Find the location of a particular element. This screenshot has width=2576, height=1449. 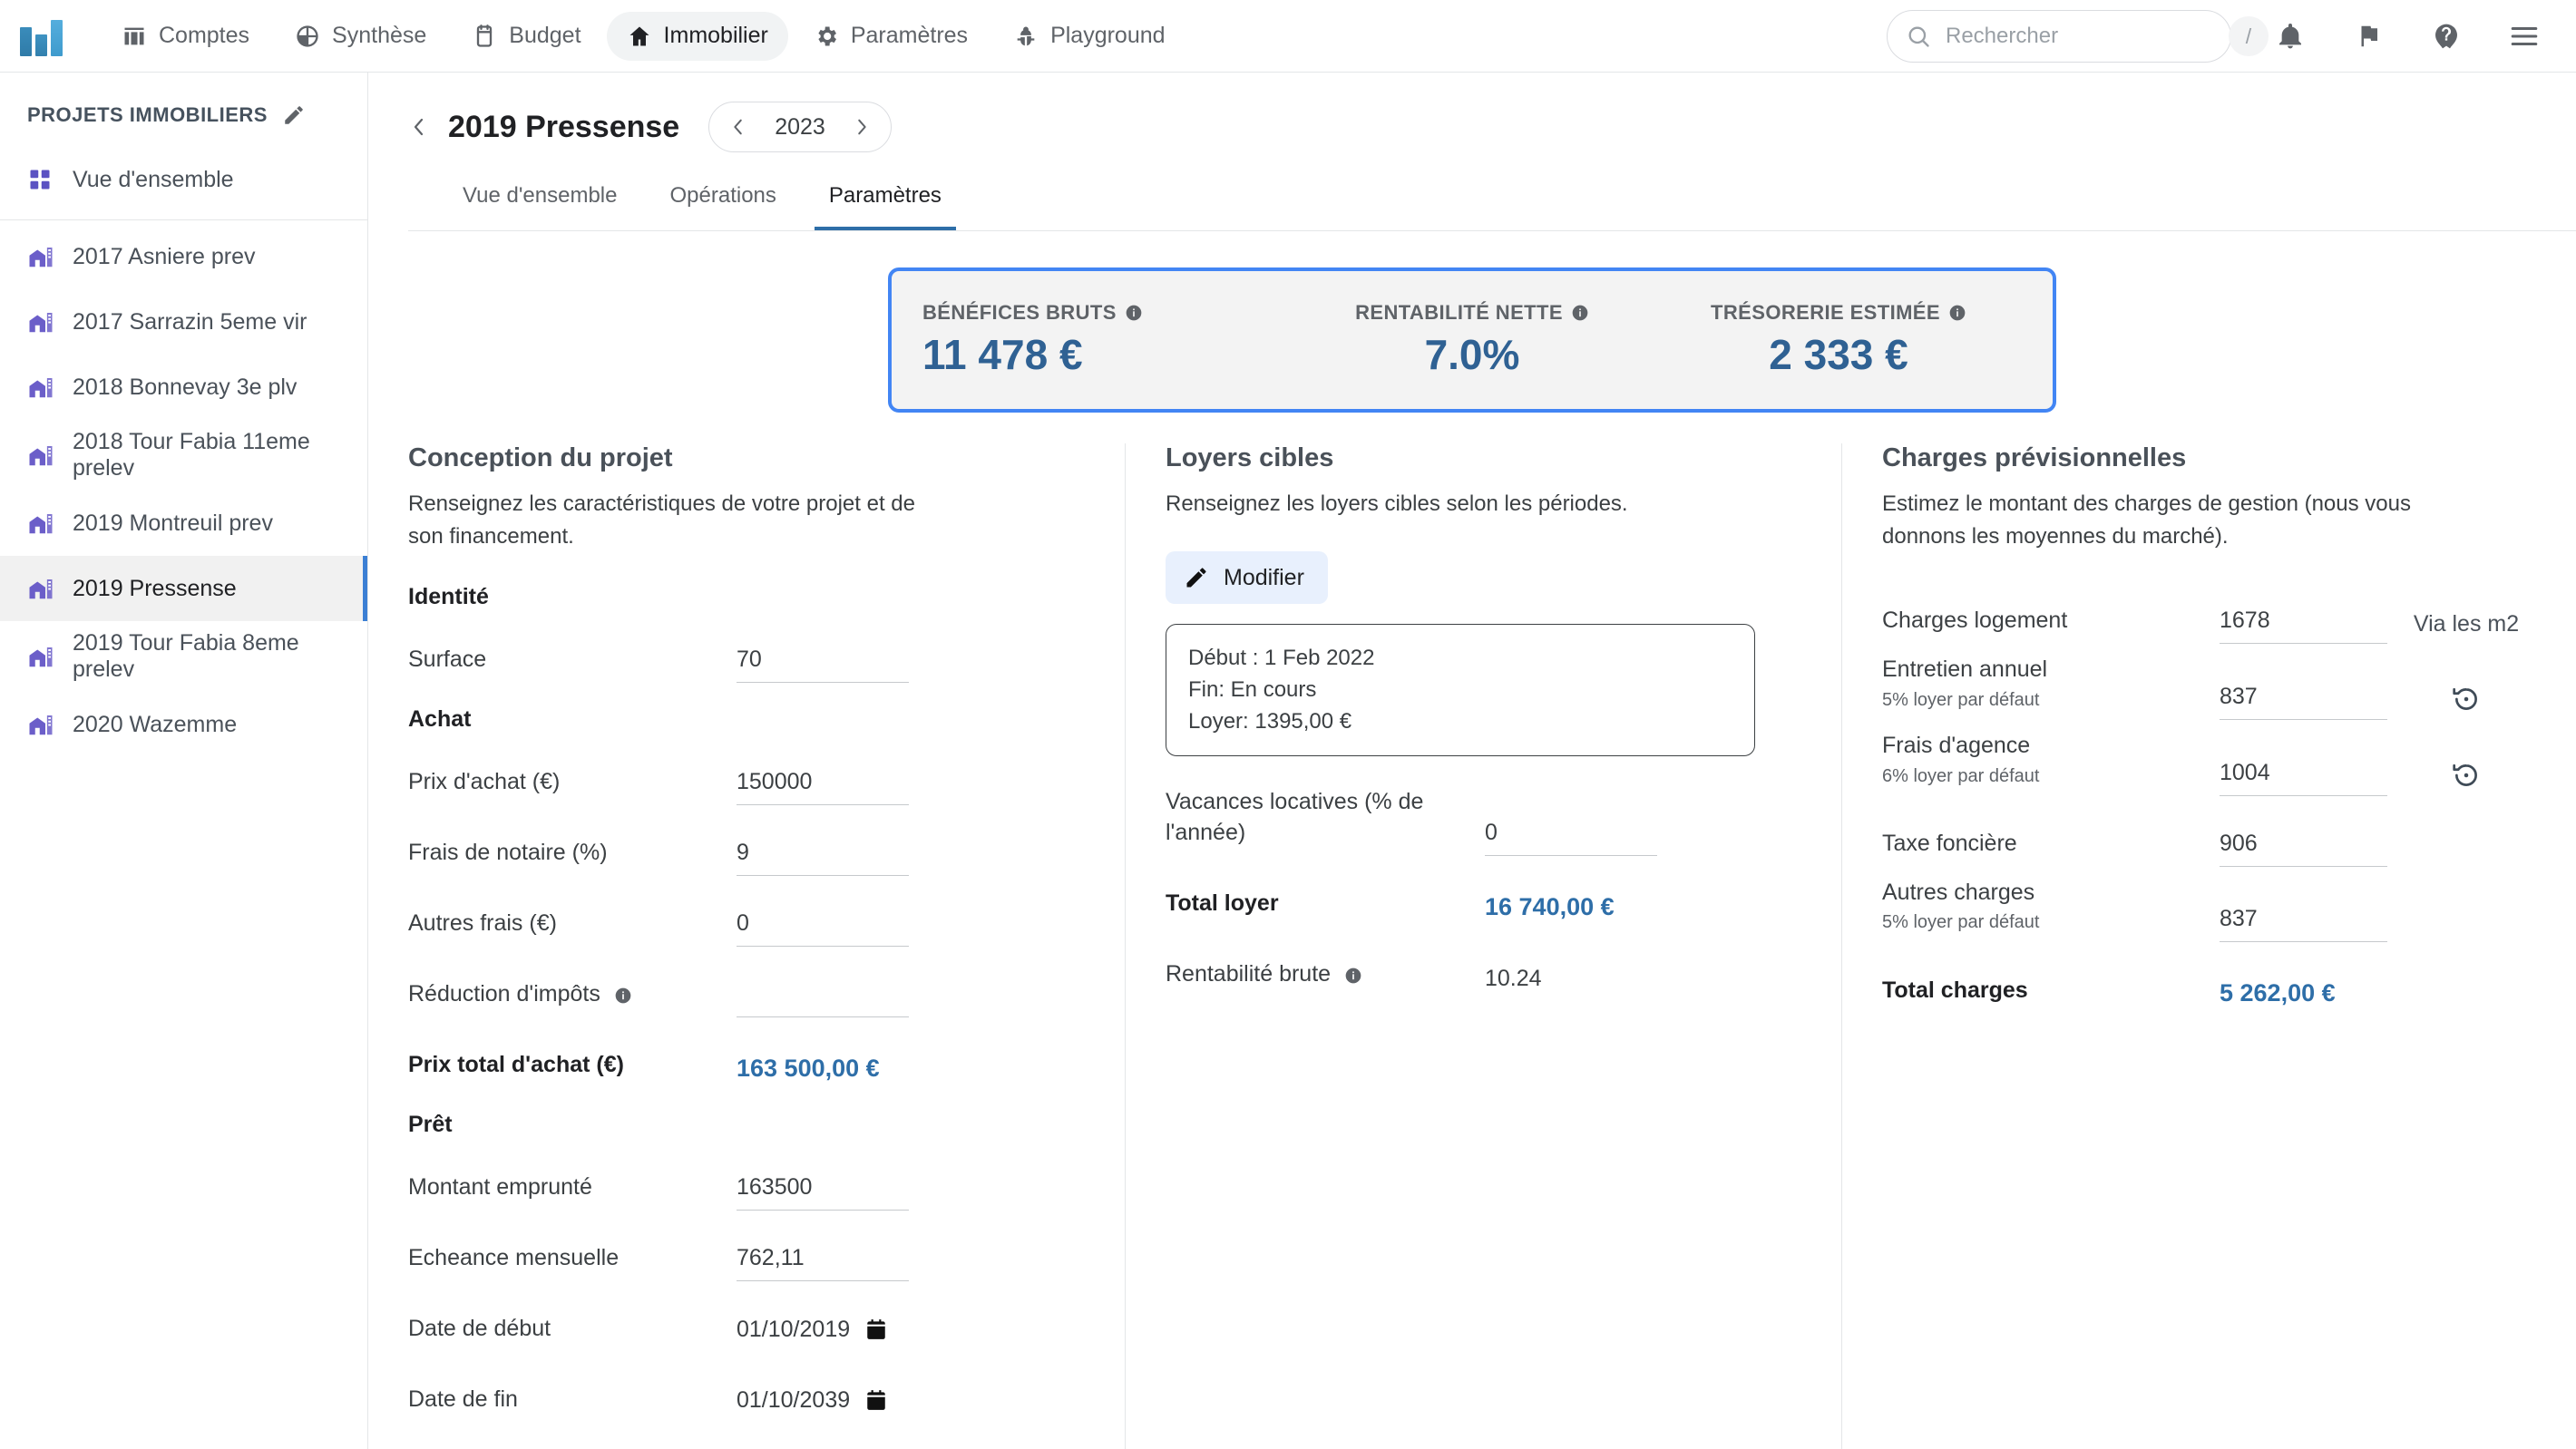

reduction-impots-input is located at coordinates (823, 999).